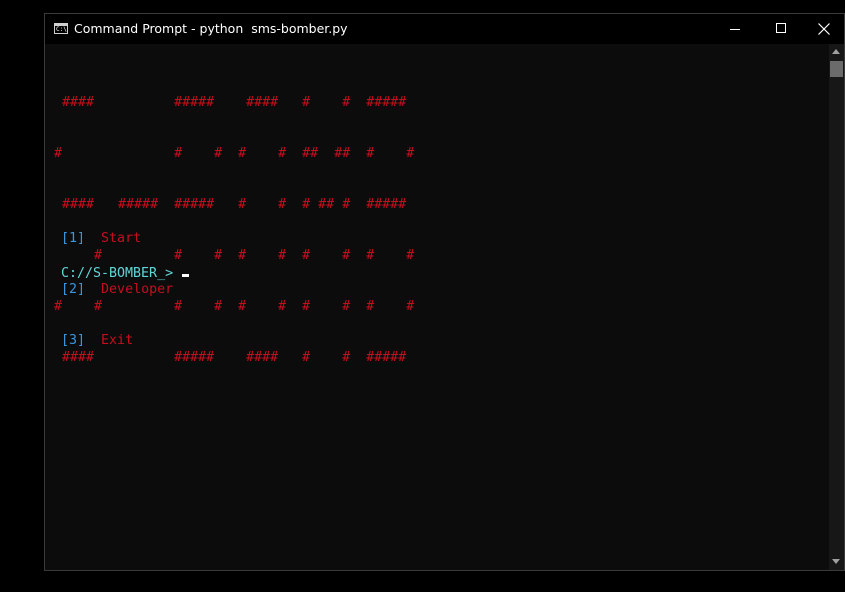 The height and width of the screenshot is (592, 845). I want to click on menu-label: Exit, so click(117, 340).